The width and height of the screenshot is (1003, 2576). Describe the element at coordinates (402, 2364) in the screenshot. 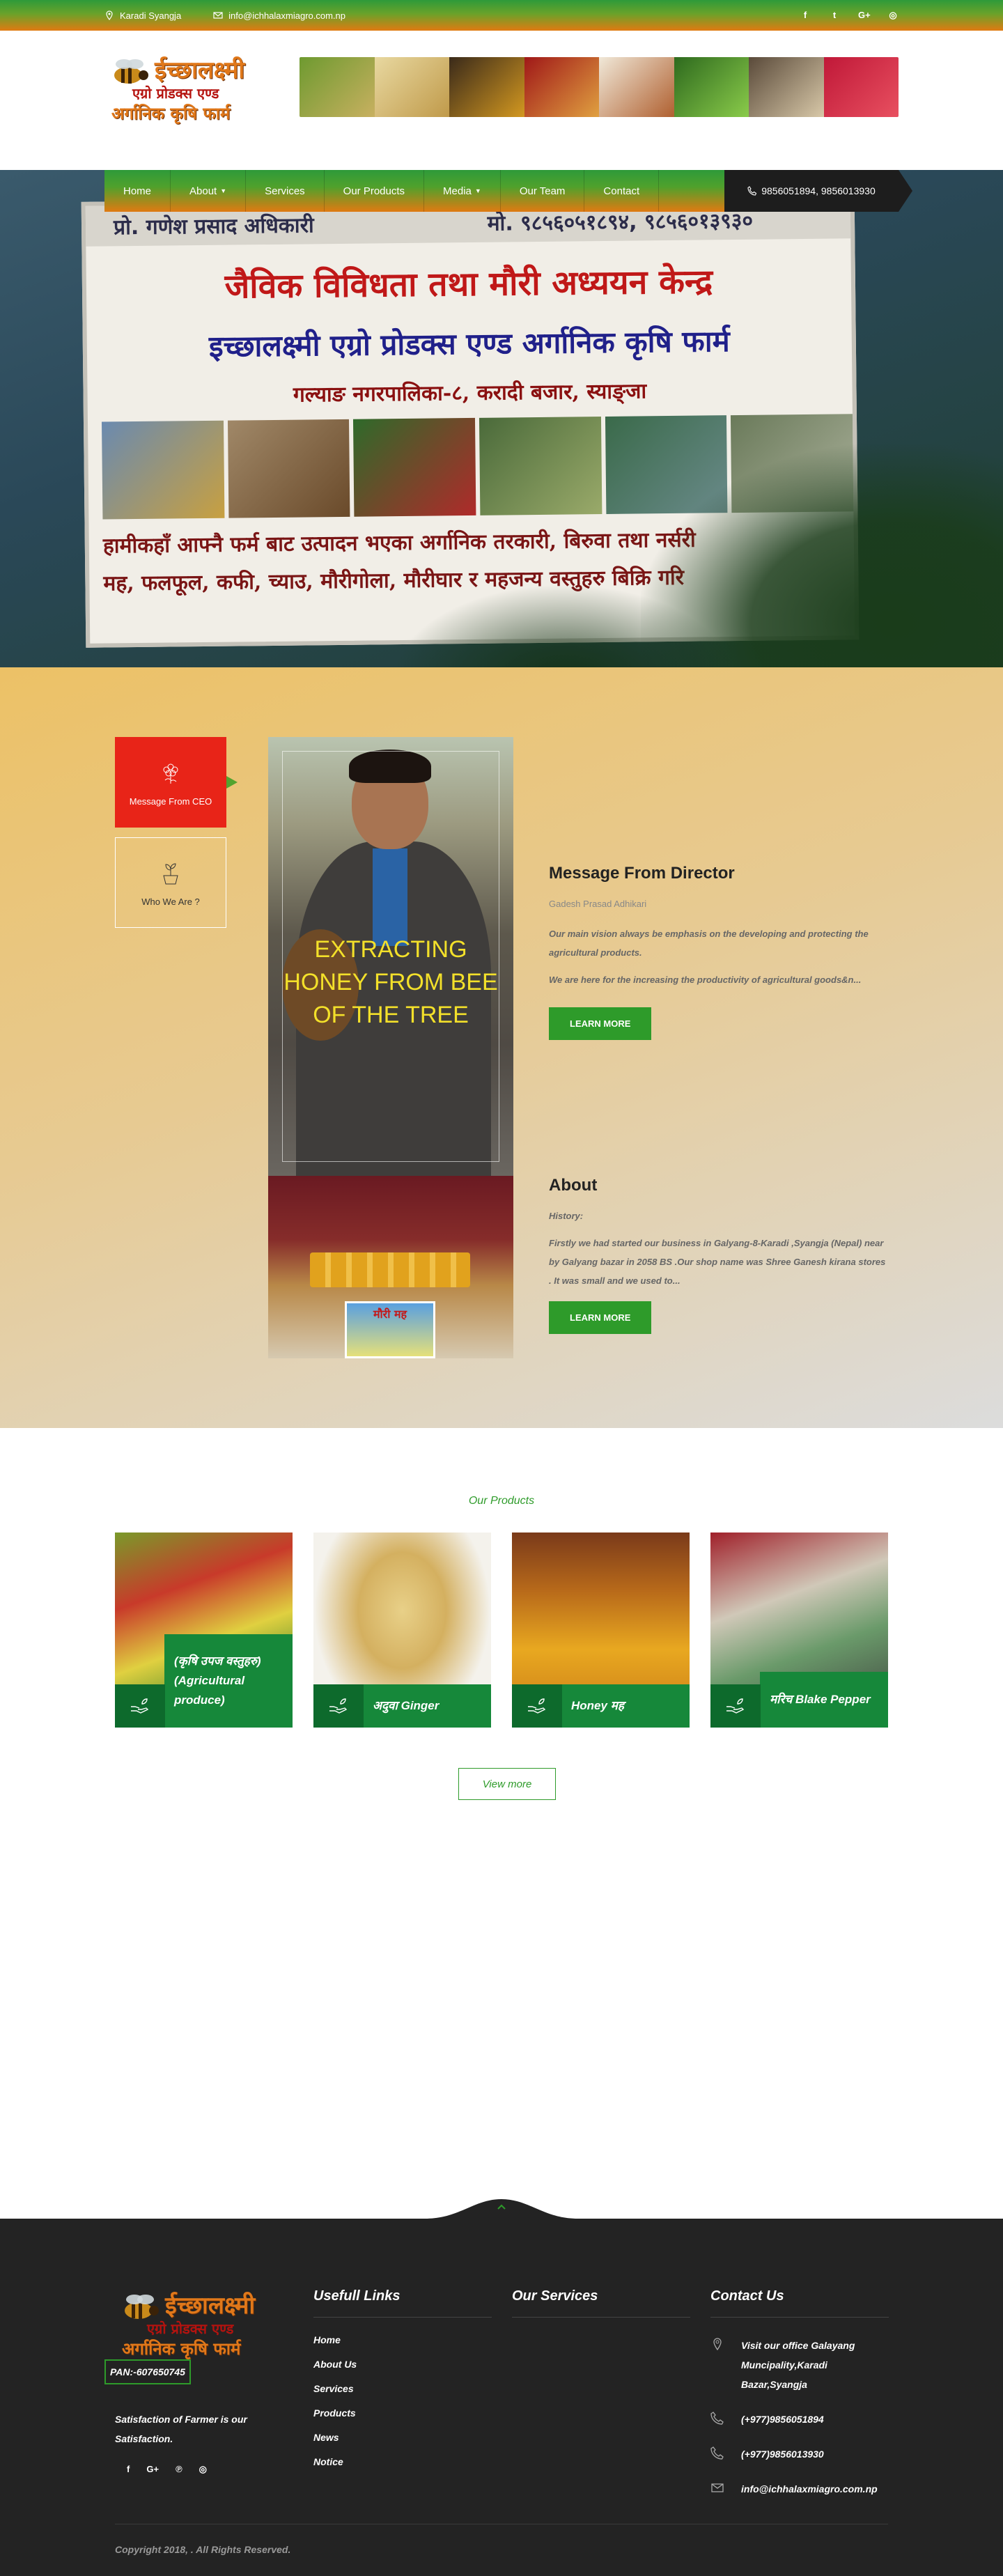

I see `footer-link-about: About Us` at that location.